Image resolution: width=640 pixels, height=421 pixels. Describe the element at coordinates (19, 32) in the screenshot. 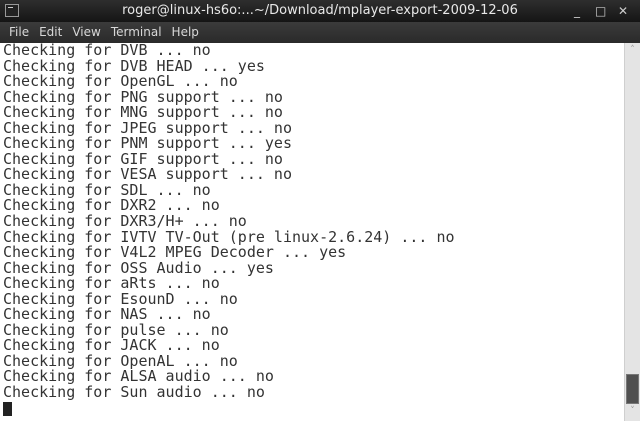

I see `menu-file: File` at that location.